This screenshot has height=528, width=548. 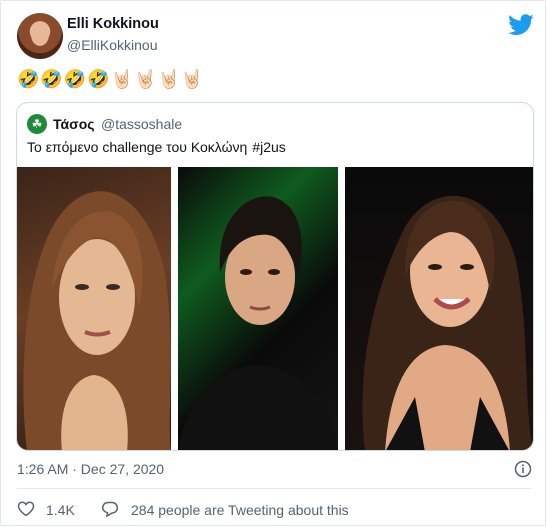 What do you see at coordinates (60, 510) in the screenshot?
I see `like-count: 1.4K` at bounding box center [60, 510].